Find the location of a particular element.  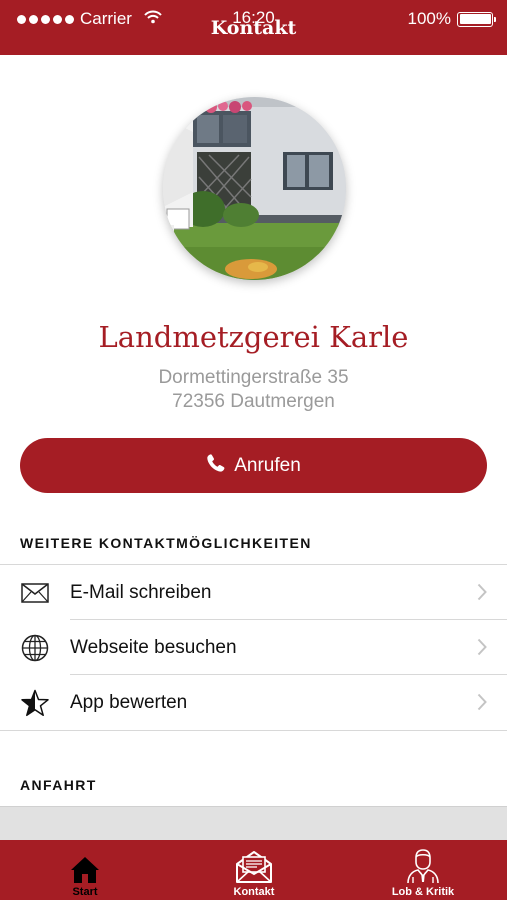

top-bar: Carrier 16:20 Kontakt 100% is located at coordinates (253, 27).